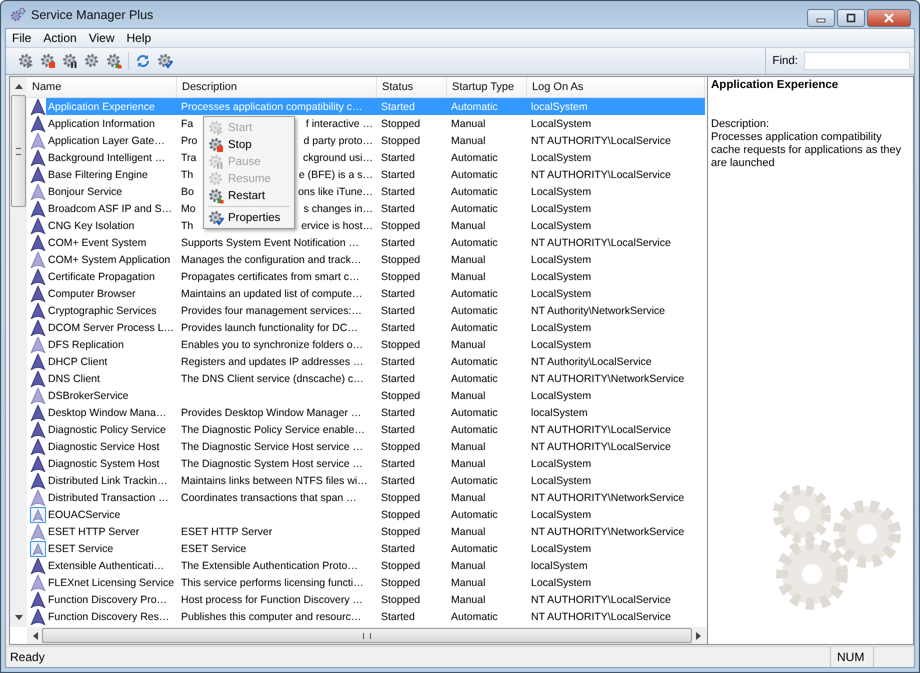 This screenshot has width=920, height=673. What do you see at coordinates (277, 87) in the screenshot?
I see `column-header: Description` at bounding box center [277, 87].